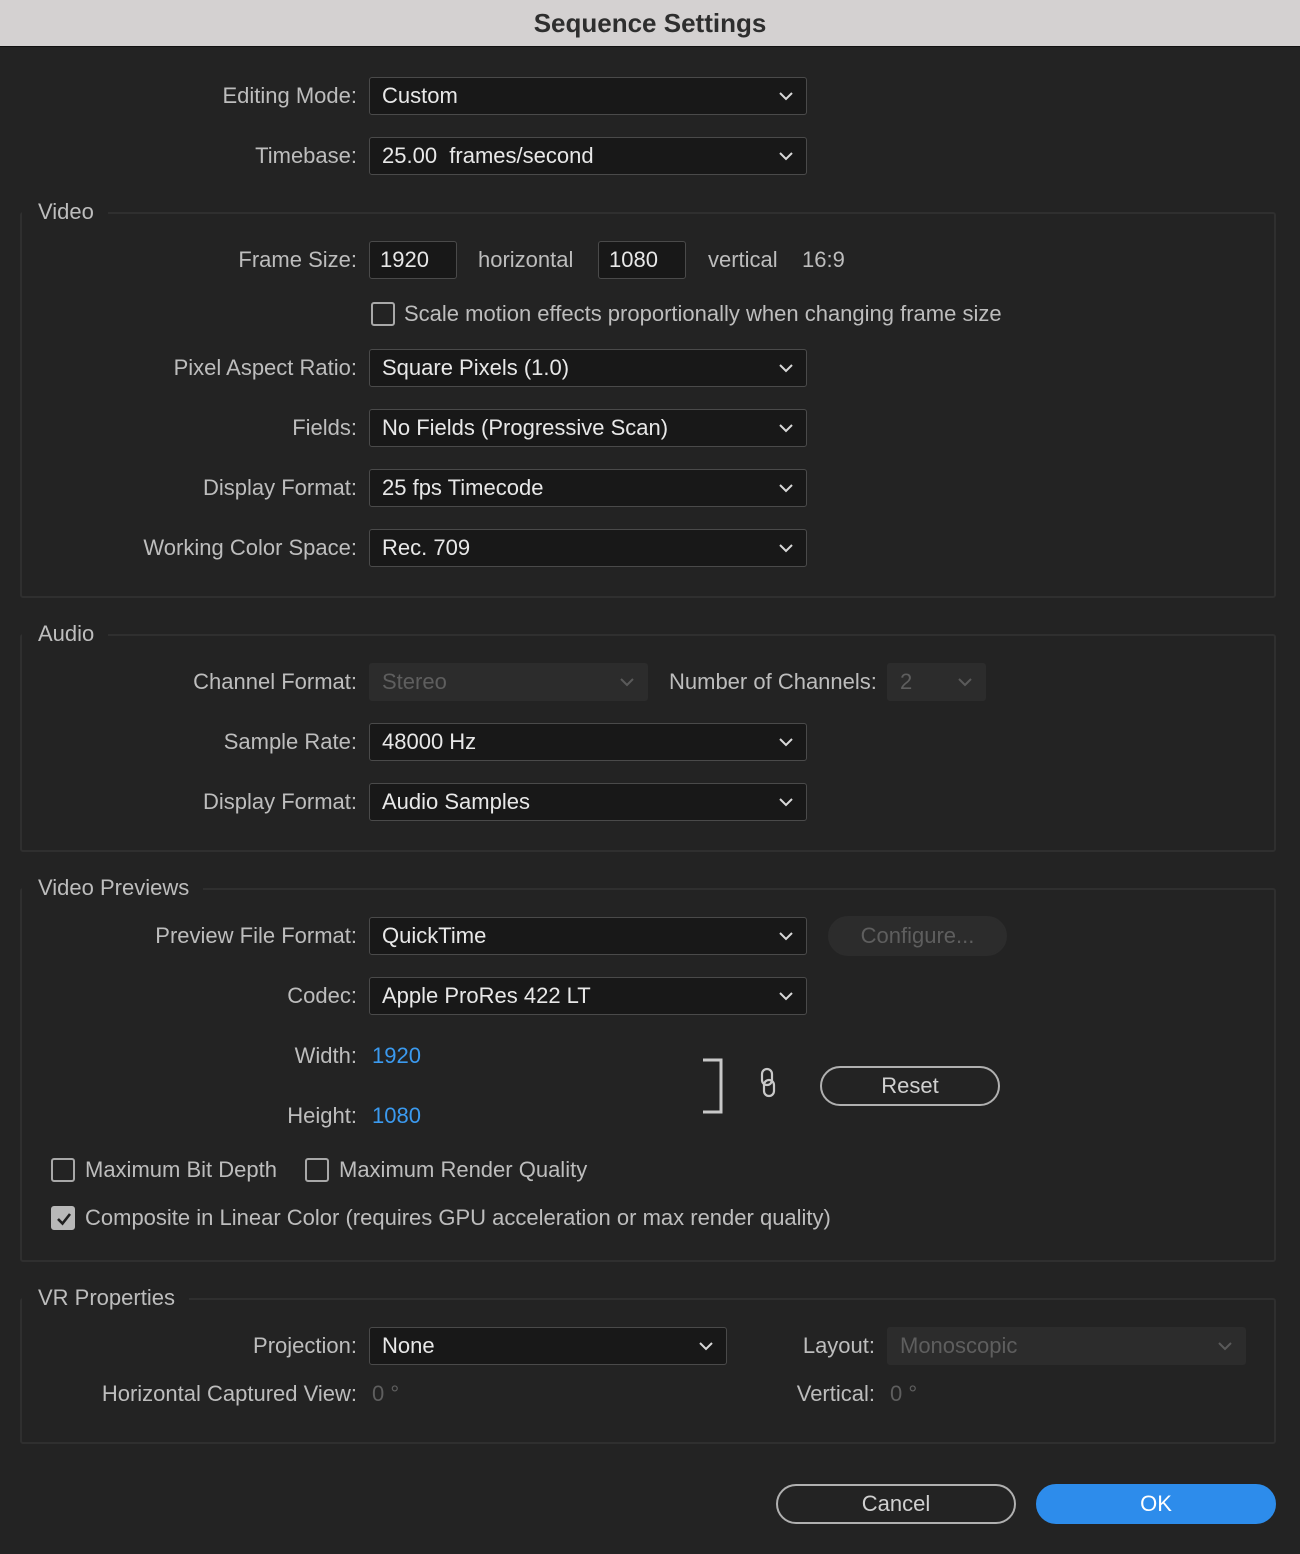 Image resolution: width=1300 pixels, height=1554 pixels. What do you see at coordinates (289, 95) in the screenshot?
I see `editing-mode-label: Editing Mode:` at bounding box center [289, 95].